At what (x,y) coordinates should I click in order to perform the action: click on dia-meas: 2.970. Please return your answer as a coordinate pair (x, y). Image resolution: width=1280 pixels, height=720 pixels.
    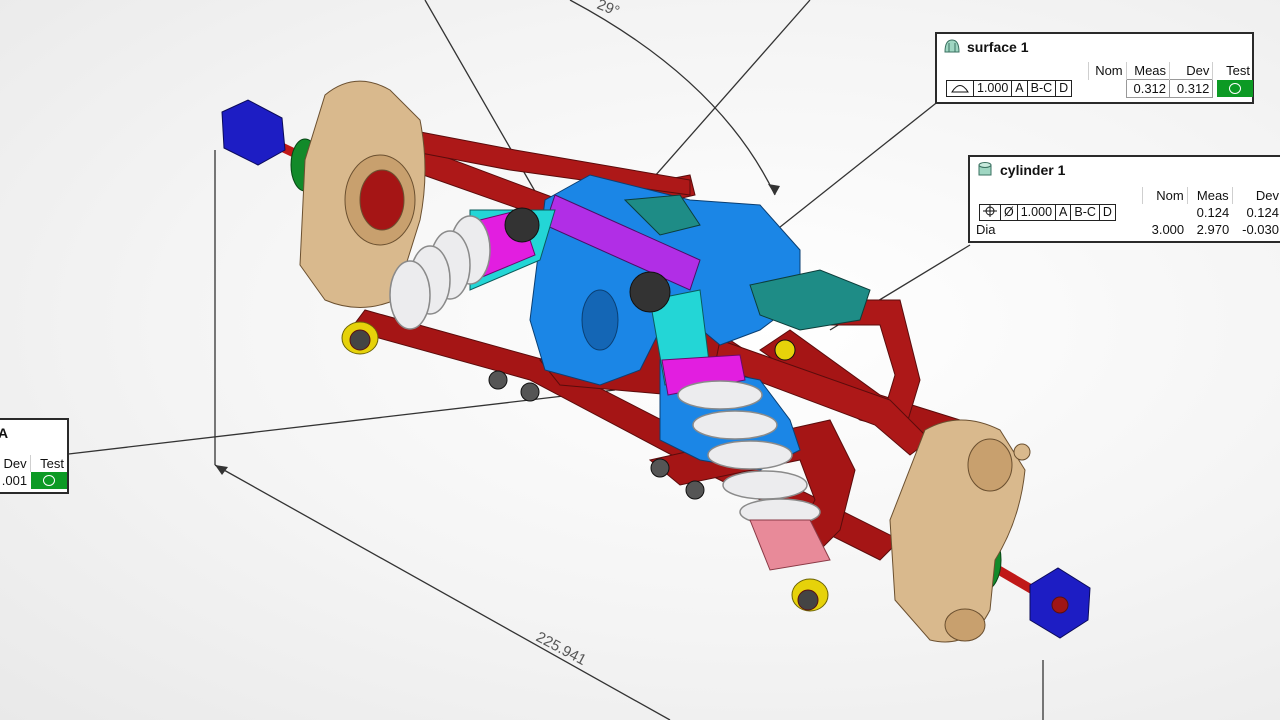
    Looking at the image, I should click on (1213, 229).